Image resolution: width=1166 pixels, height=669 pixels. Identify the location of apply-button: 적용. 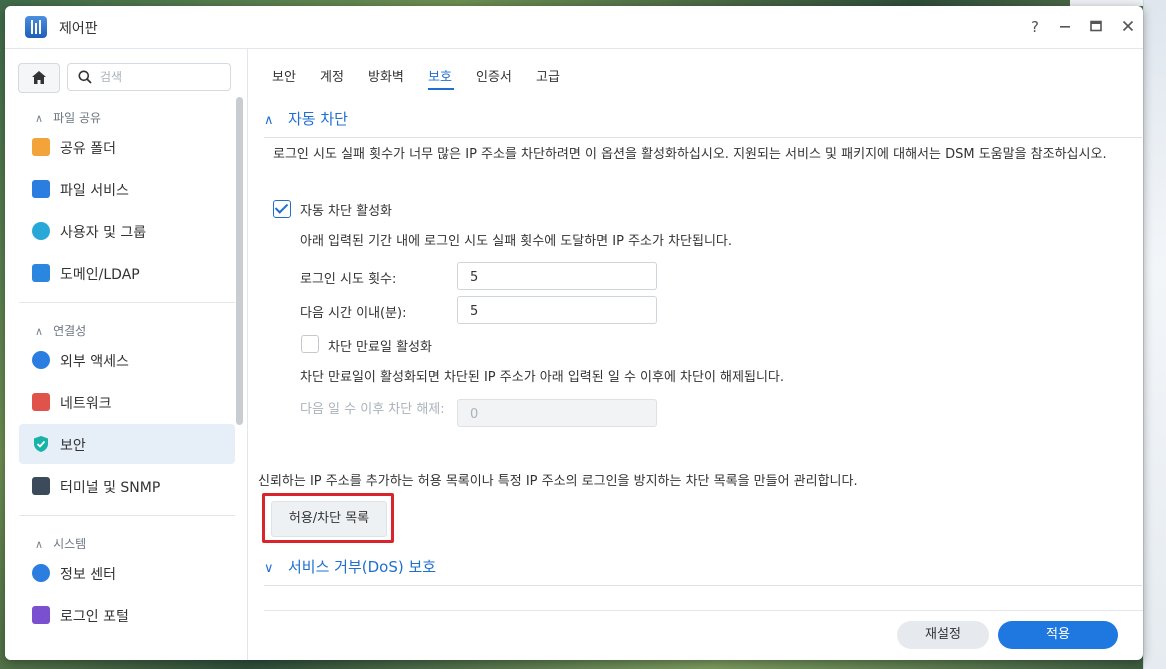
(1058, 635).